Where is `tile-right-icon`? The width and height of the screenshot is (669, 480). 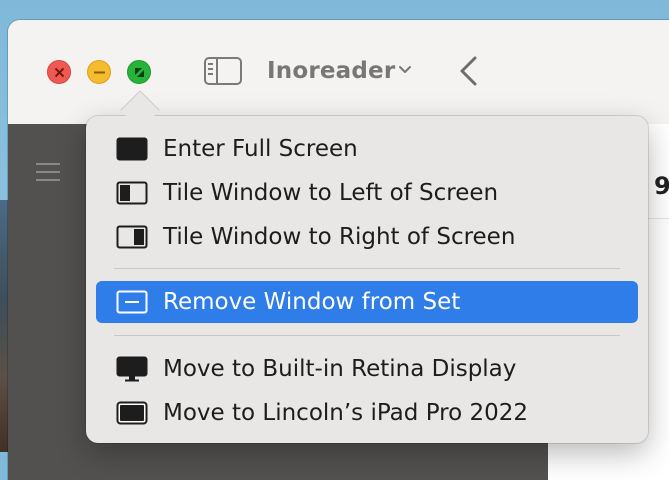 tile-right-icon is located at coordinates (132, 237).